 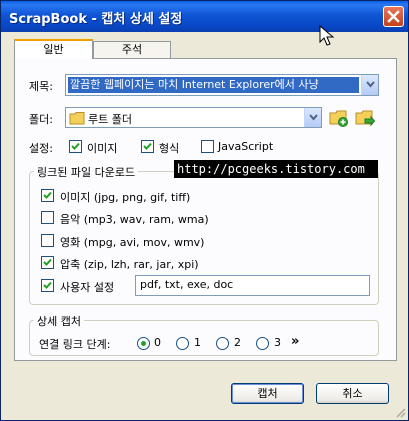 I want to click on link-depth-label: 연결 링크 단계:, so click(x=75, y=344).